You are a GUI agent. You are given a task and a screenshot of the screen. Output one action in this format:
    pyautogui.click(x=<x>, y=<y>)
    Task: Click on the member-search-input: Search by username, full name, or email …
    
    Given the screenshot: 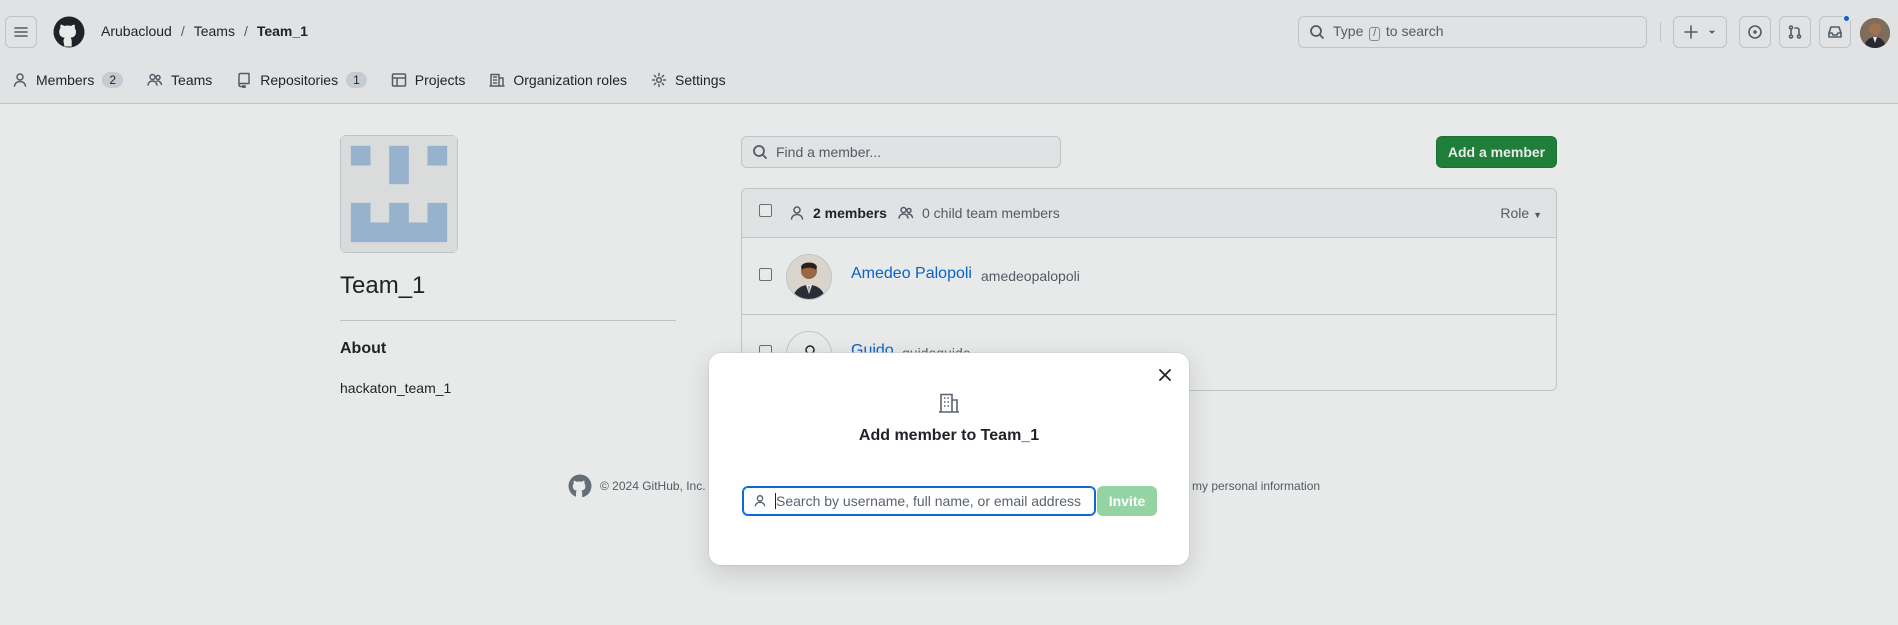 What is the action you would take?
    pyautogui.click(x=919, y=501)
    